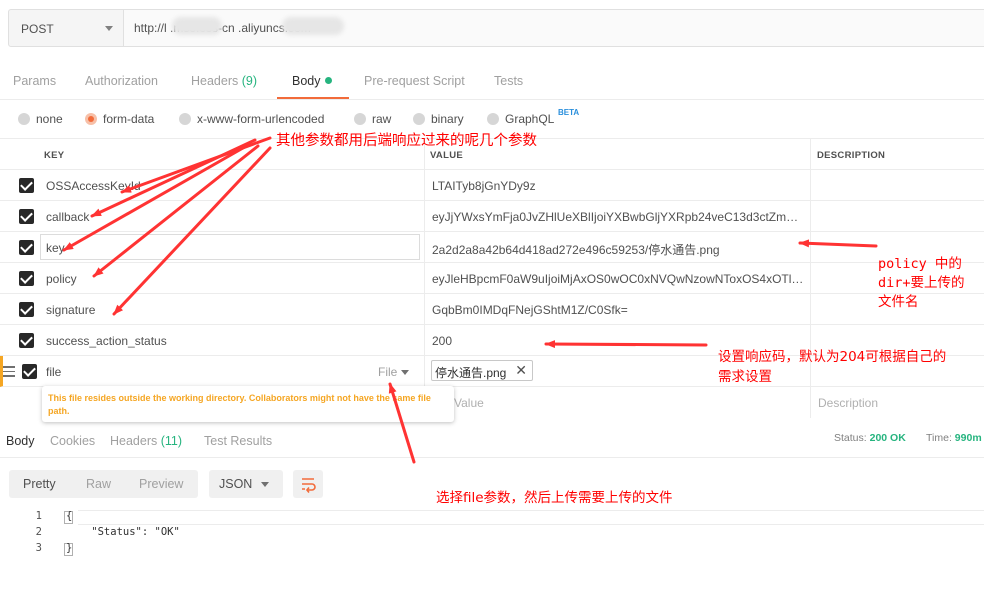  I want to click on column-value: VALUE, so click(446, 155).